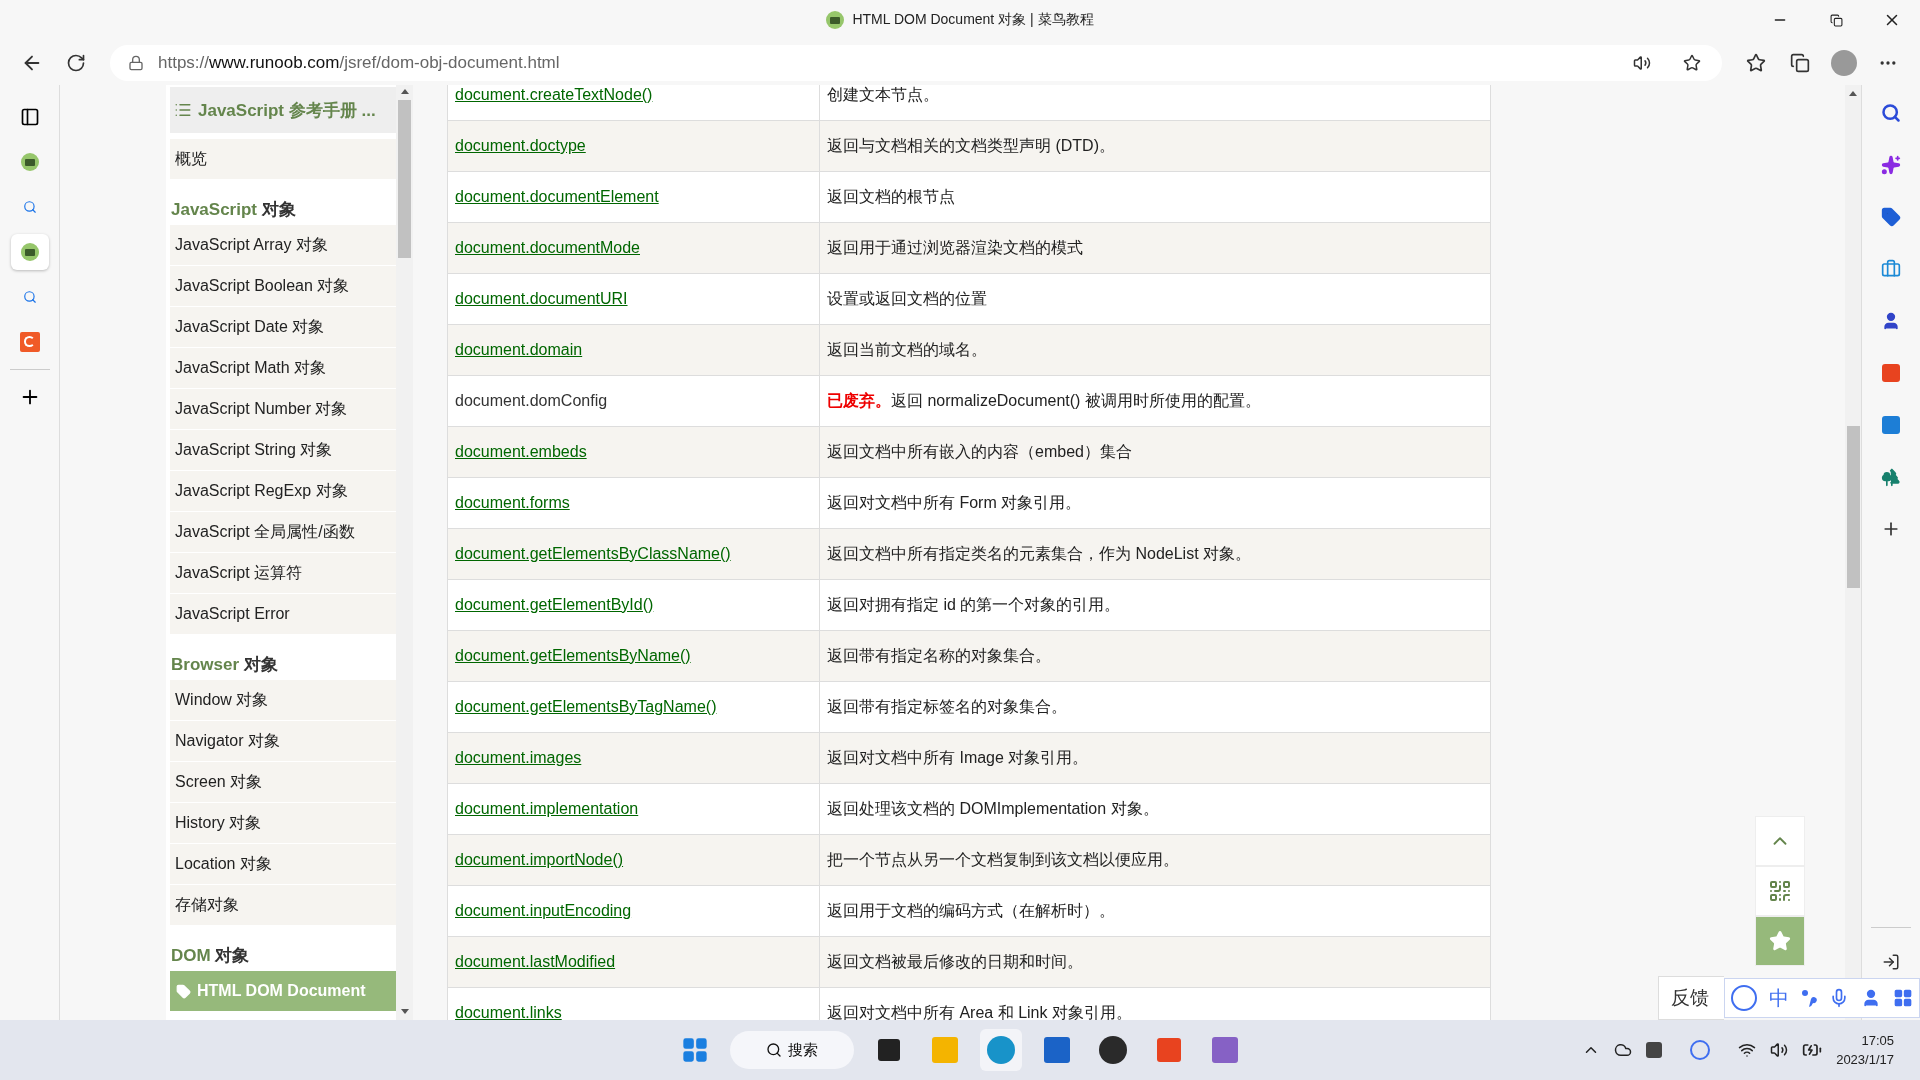 The width and height of the screenshot is (1920, 1080). What do you see at coordinates (283, 864) in the screenshot?
I see `sidebar-item: Location 对象` at bounding box center [283, 864].